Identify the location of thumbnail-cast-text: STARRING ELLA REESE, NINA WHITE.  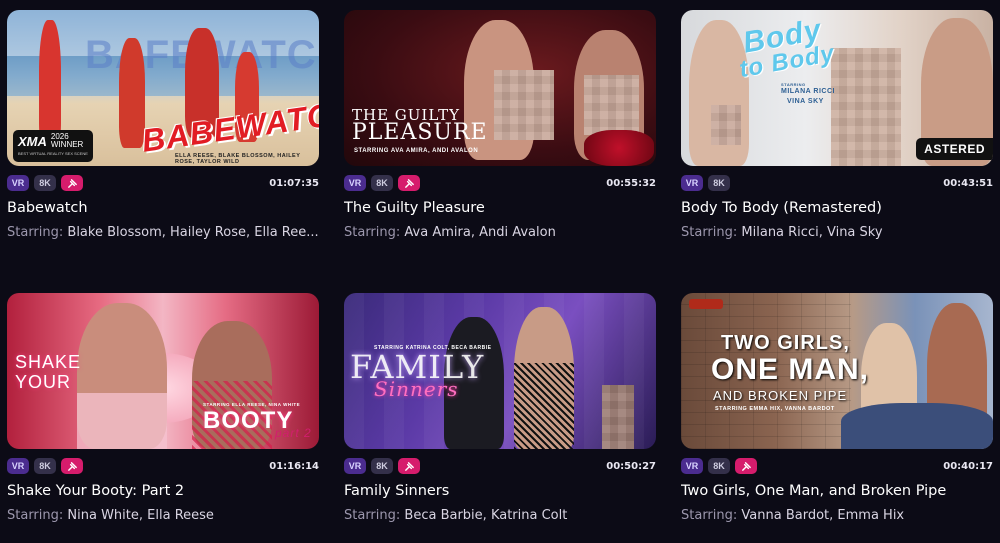
(252, 404).